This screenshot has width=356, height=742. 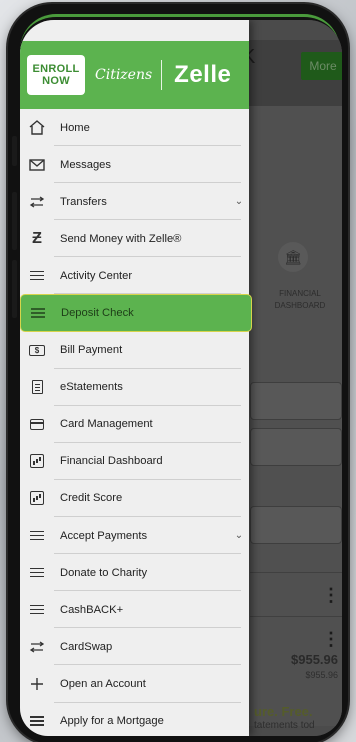 I want to click on menu-item-cardswap: CardSwap, so click(x=134, y=647).